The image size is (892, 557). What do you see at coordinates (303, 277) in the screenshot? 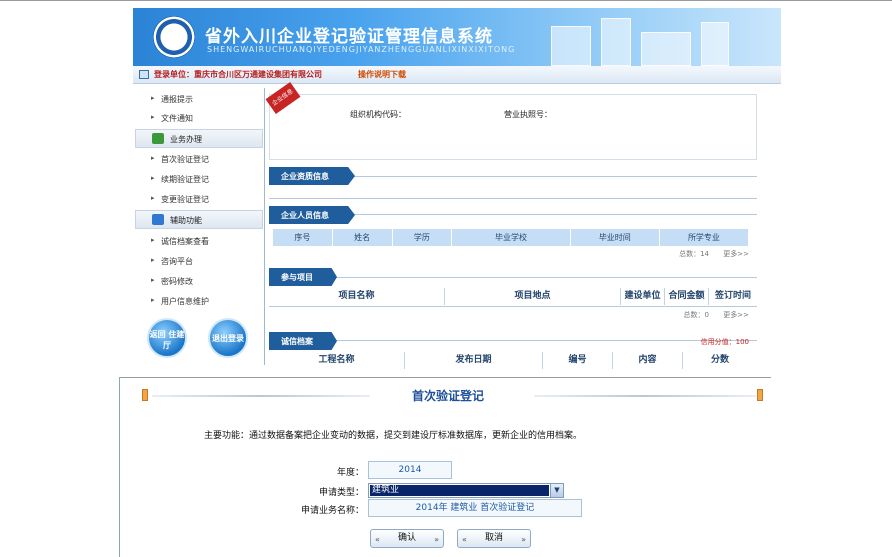
I see `section-projects: 参与项目` at bounding box center [303, 277].